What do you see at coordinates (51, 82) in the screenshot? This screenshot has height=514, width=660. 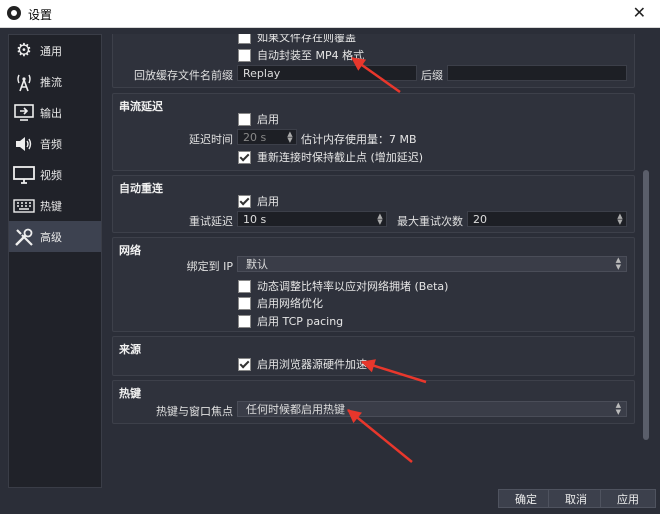 I see `sidebar-item-label: 推流` at bounding box center [51, 82].